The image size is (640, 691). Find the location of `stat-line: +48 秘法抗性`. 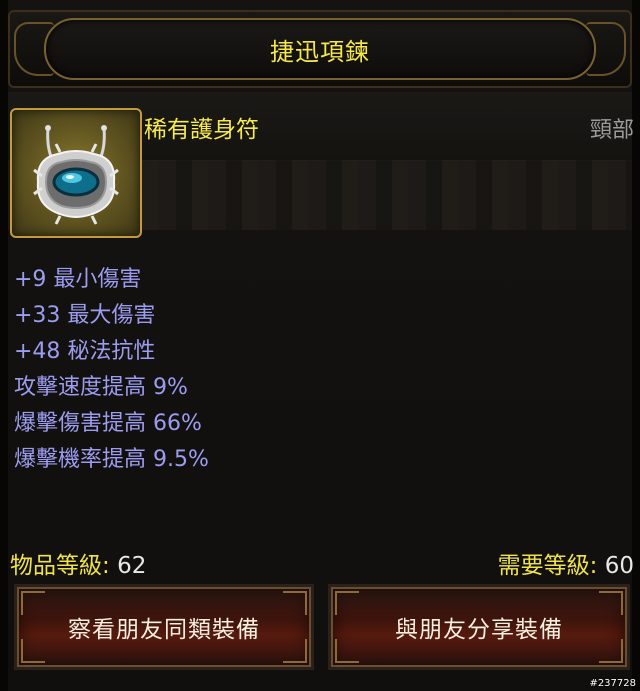

stat-line: +48 秘法抗性 is located at coordinates (85, 351).